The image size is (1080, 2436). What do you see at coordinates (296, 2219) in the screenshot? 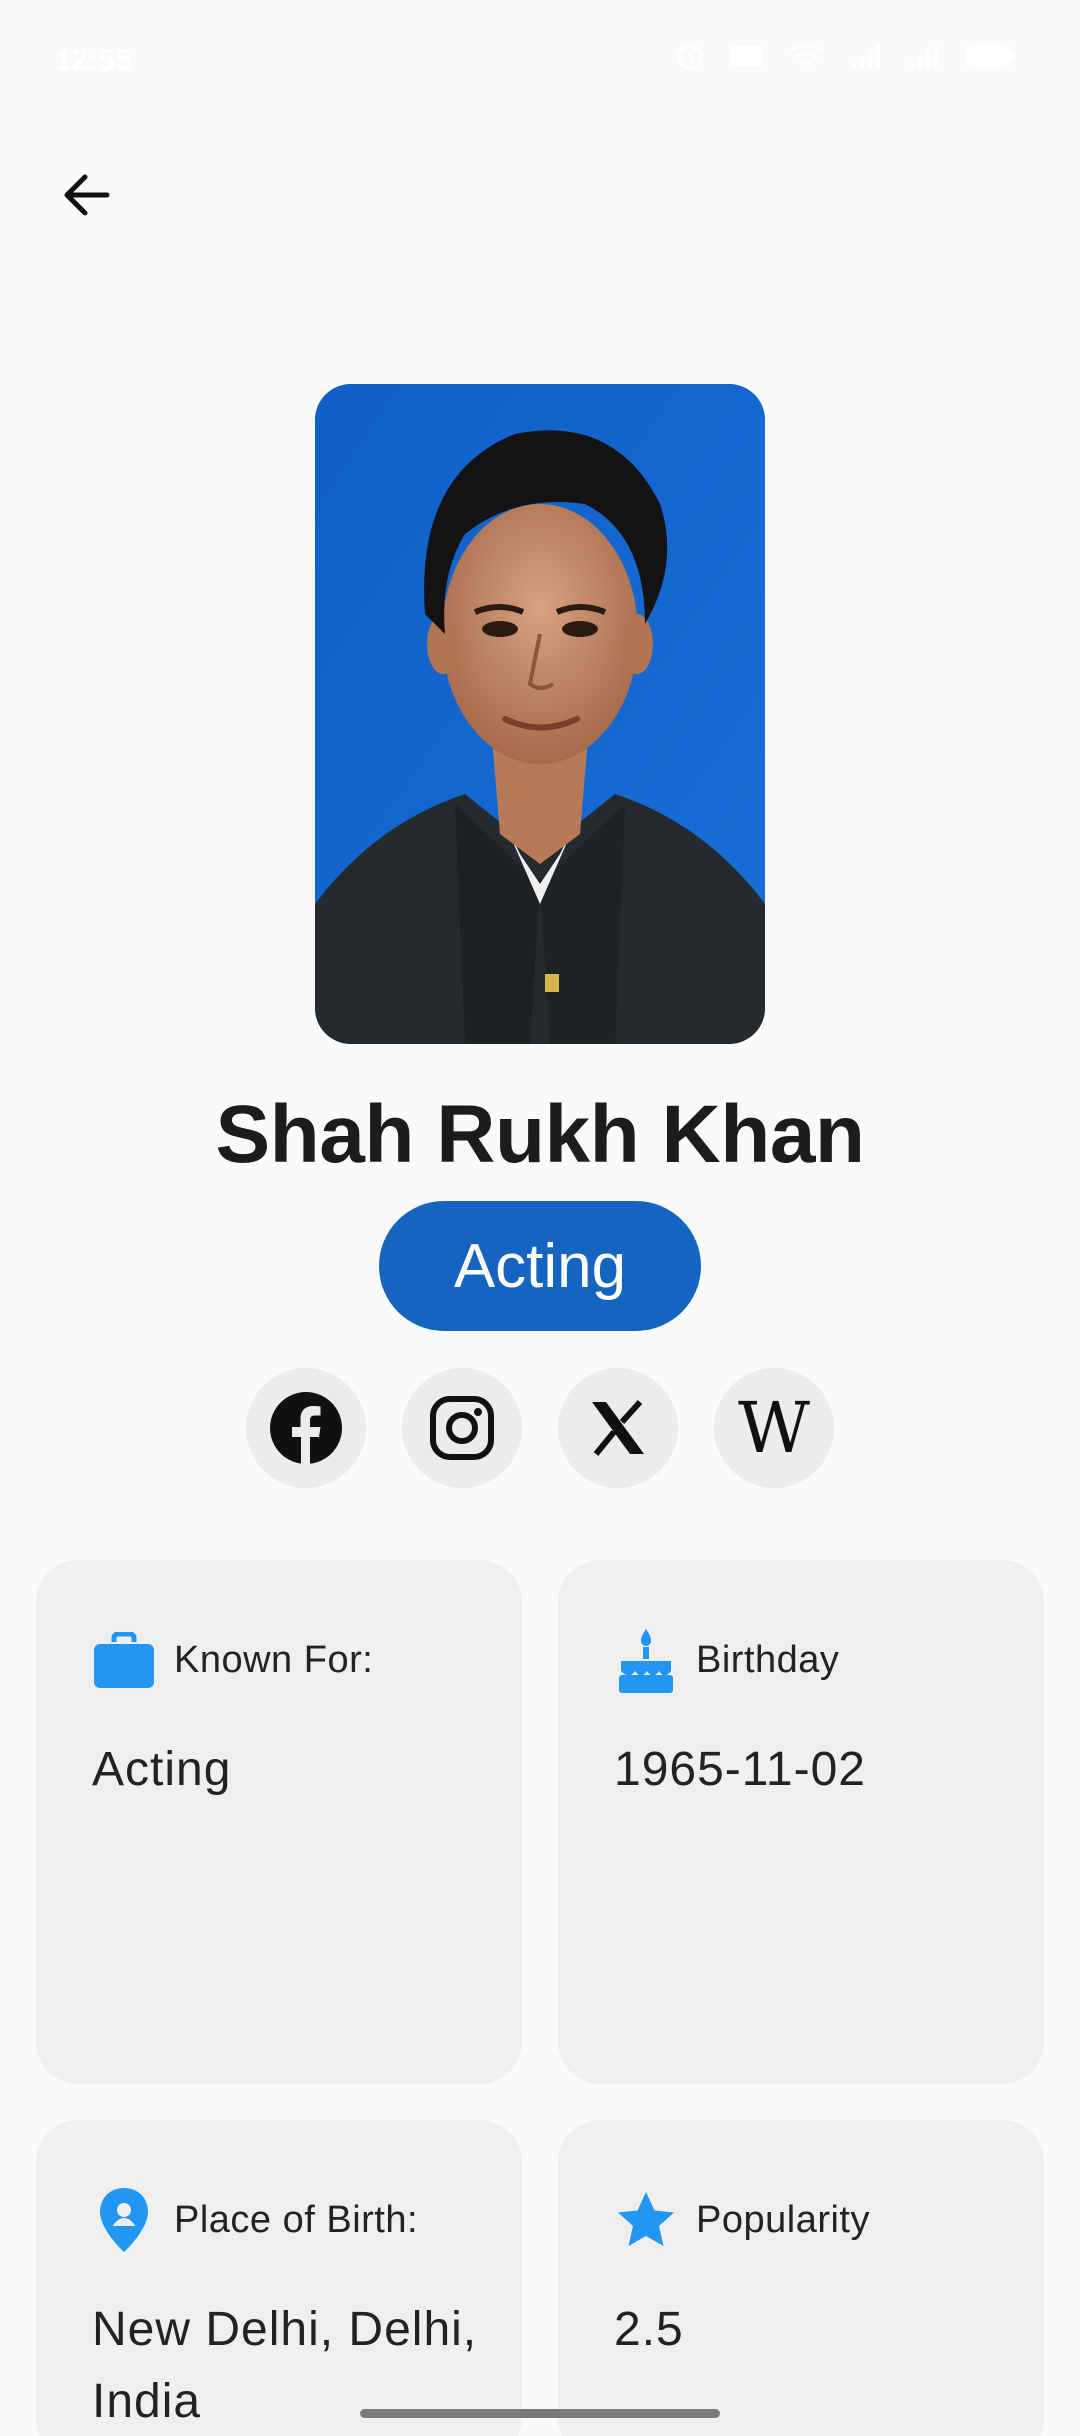
I see `place-of-birth-label: Place of Birth:` at bounding box center [296, 2219].